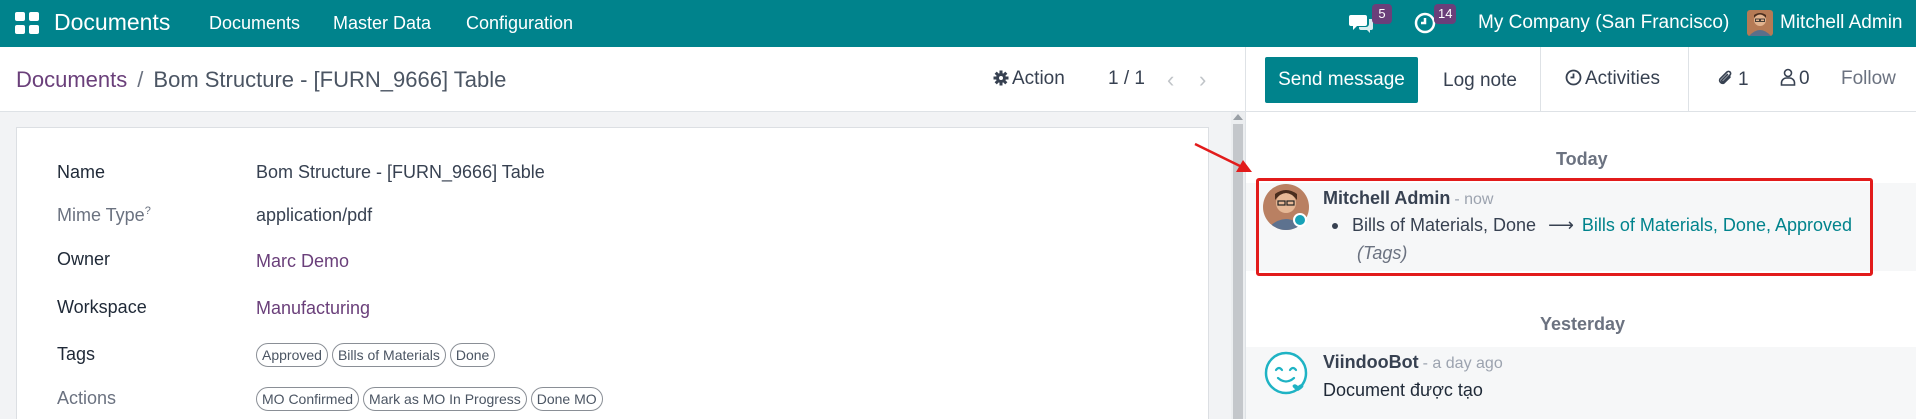 The width and height of the screenshot is (1916, 419). Describe the element at coordinates (445, 399) in the screenshot. I see `action-mark-as-mo-in-progress: Mark as MO In Progress` at that location.